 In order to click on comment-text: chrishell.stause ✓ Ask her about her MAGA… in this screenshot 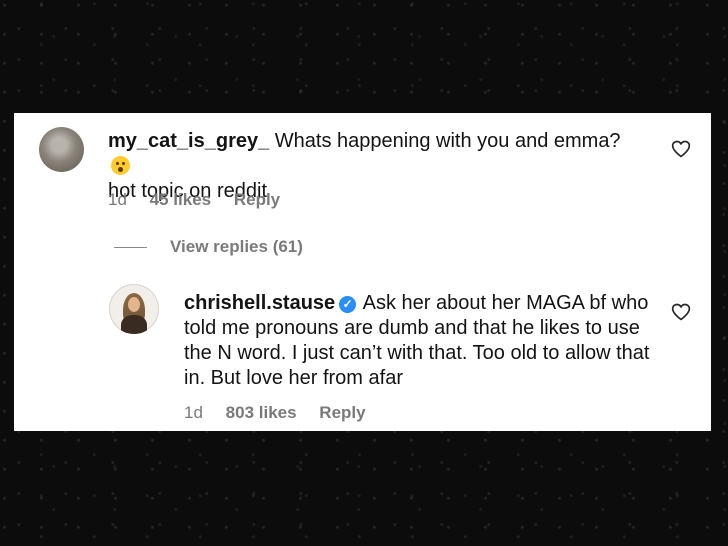, I will do `click(419, 341)`.